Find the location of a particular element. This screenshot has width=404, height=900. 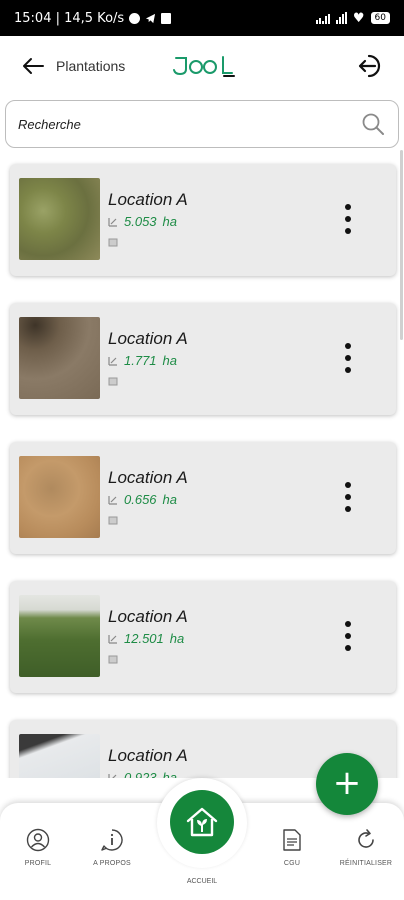

page-title: Plantations is located at coordinates (91, 66).